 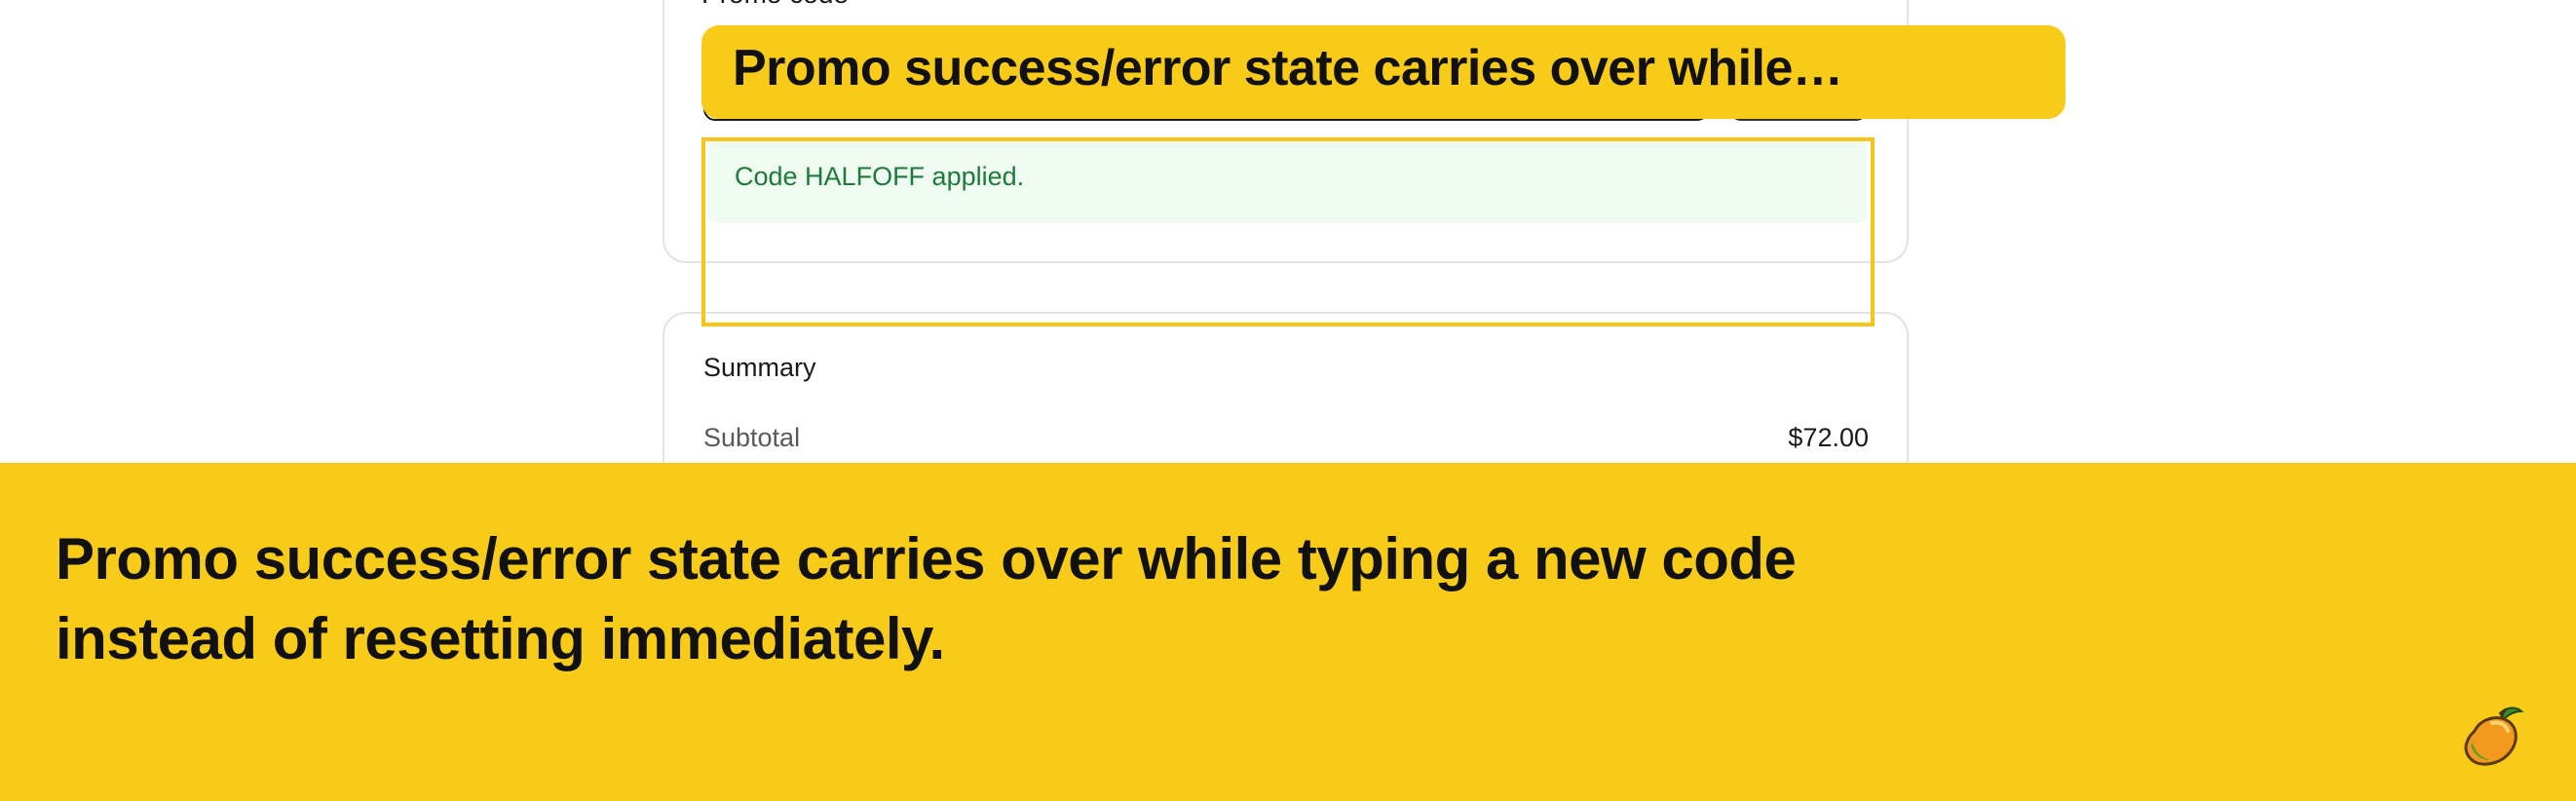 What do you see at coordinates (2494, 736) in the screenshot?
I see `mango-icon` at bounding box center [2494, 736].